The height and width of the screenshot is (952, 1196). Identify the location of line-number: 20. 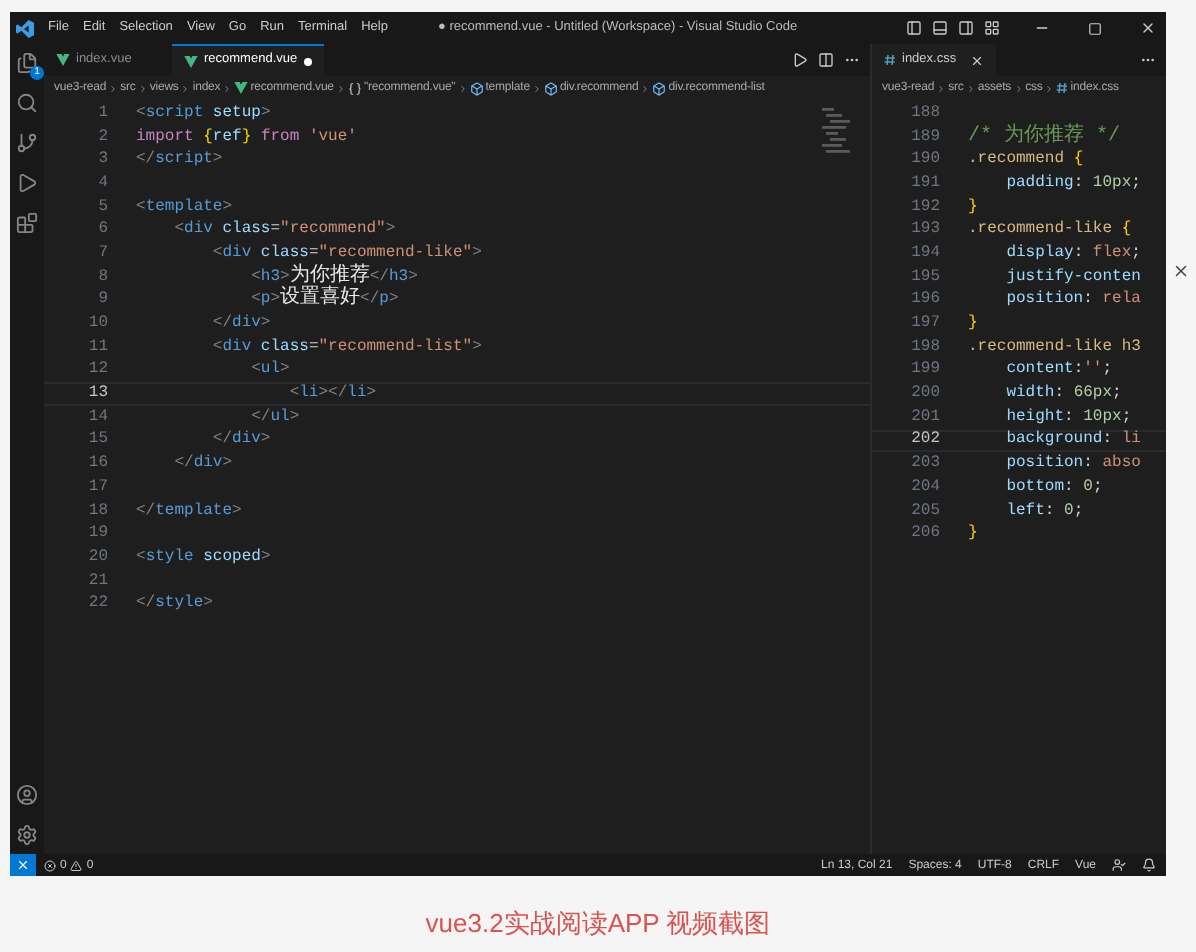
(97, 557).